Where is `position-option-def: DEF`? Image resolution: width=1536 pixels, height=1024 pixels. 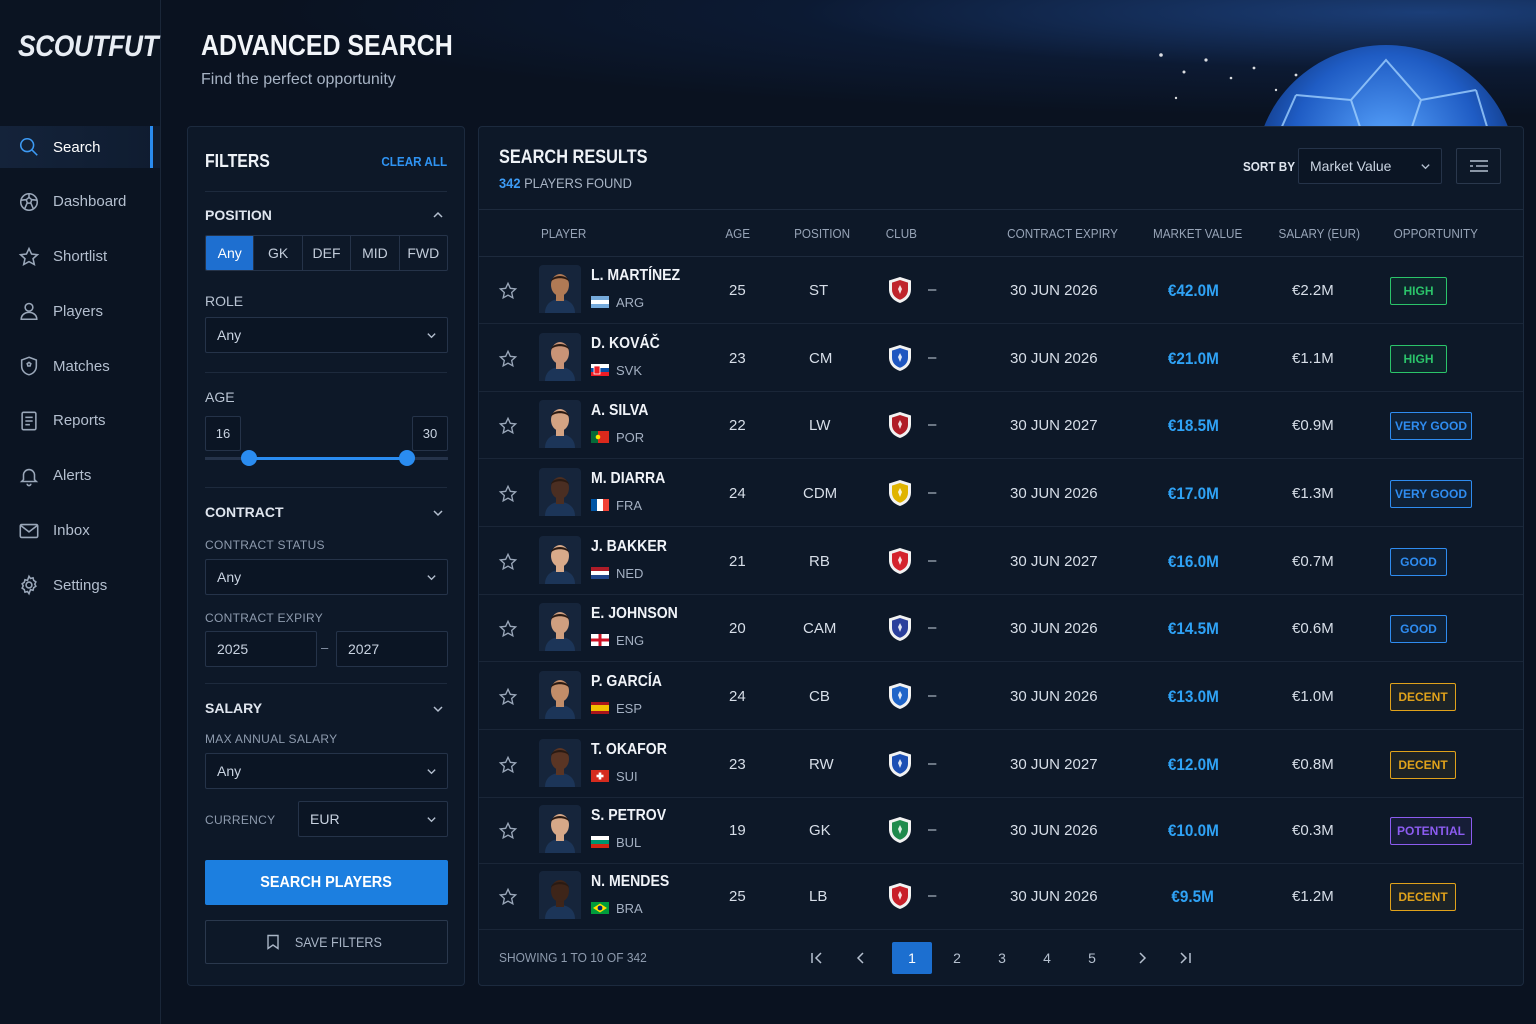 position-option-def: DEF is located at coordinates (327, 253).